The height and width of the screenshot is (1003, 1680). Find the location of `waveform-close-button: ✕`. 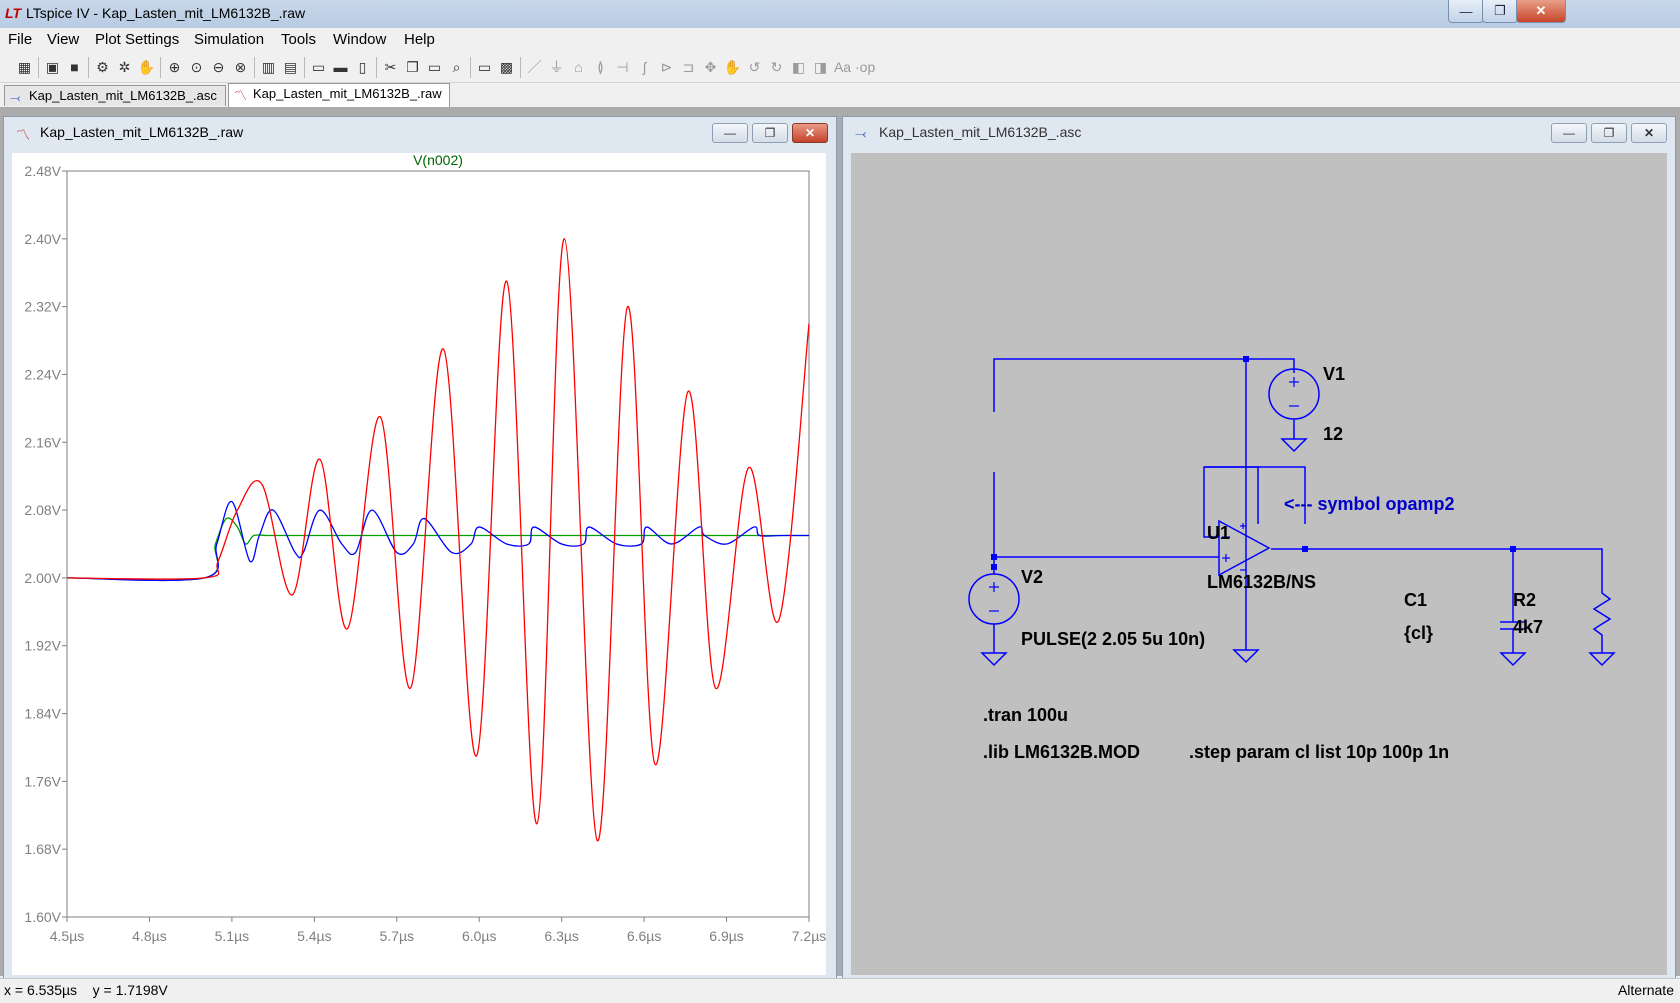

waveform-close-button: ✕ is located at coordinates (810, 133).